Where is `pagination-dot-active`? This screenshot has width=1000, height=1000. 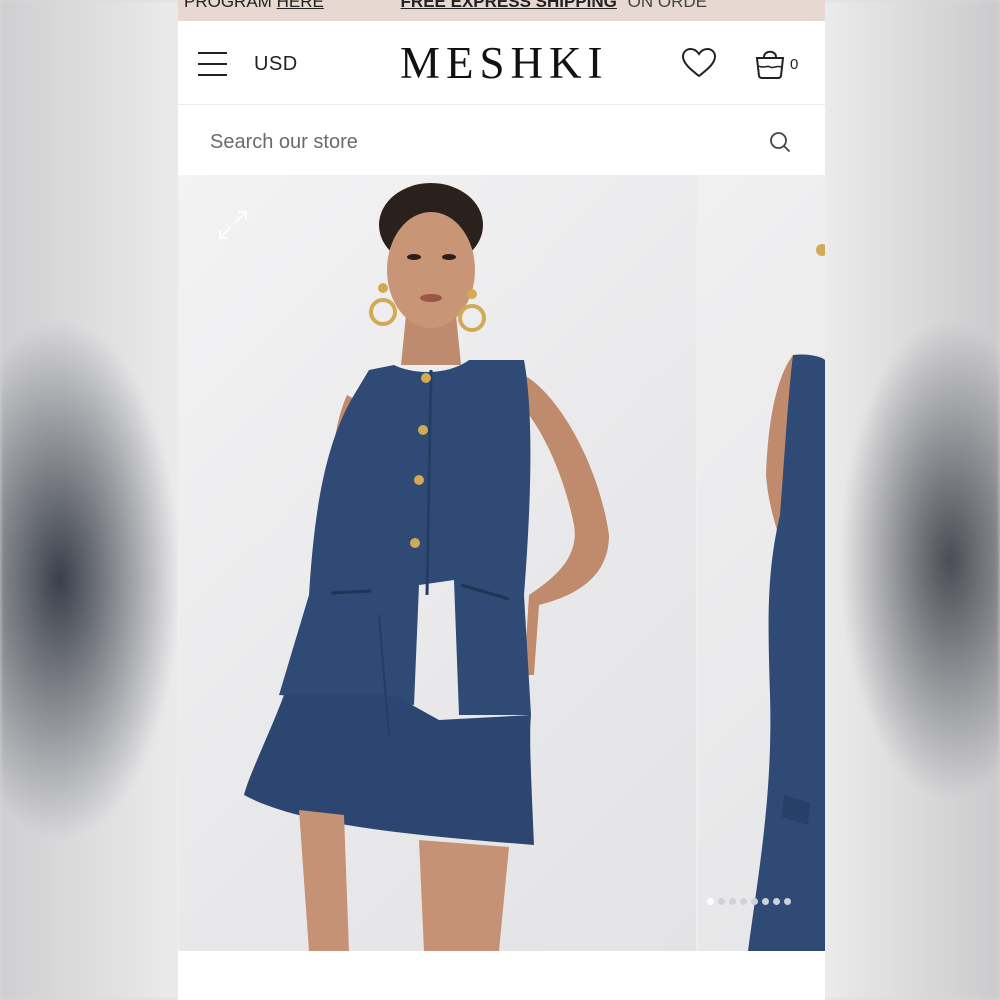
pagination-dot-active is located at coordinates (710, 901).